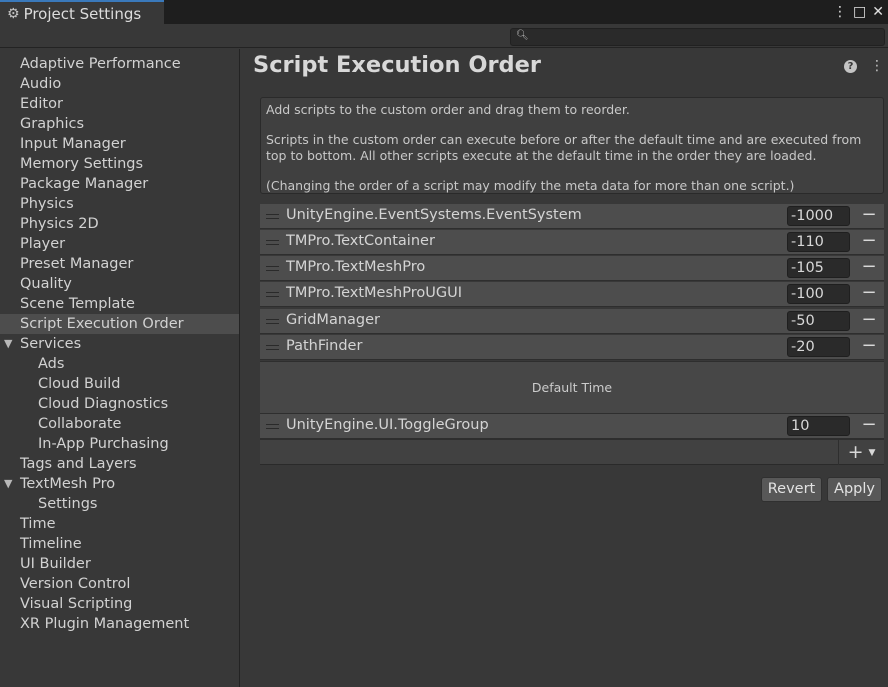 The image size is (888, 687). What do you see at coordinates (119, 104) in the screenshot?
I see `sidebar-item-editor: Editor` at bounding box center [119, 104].